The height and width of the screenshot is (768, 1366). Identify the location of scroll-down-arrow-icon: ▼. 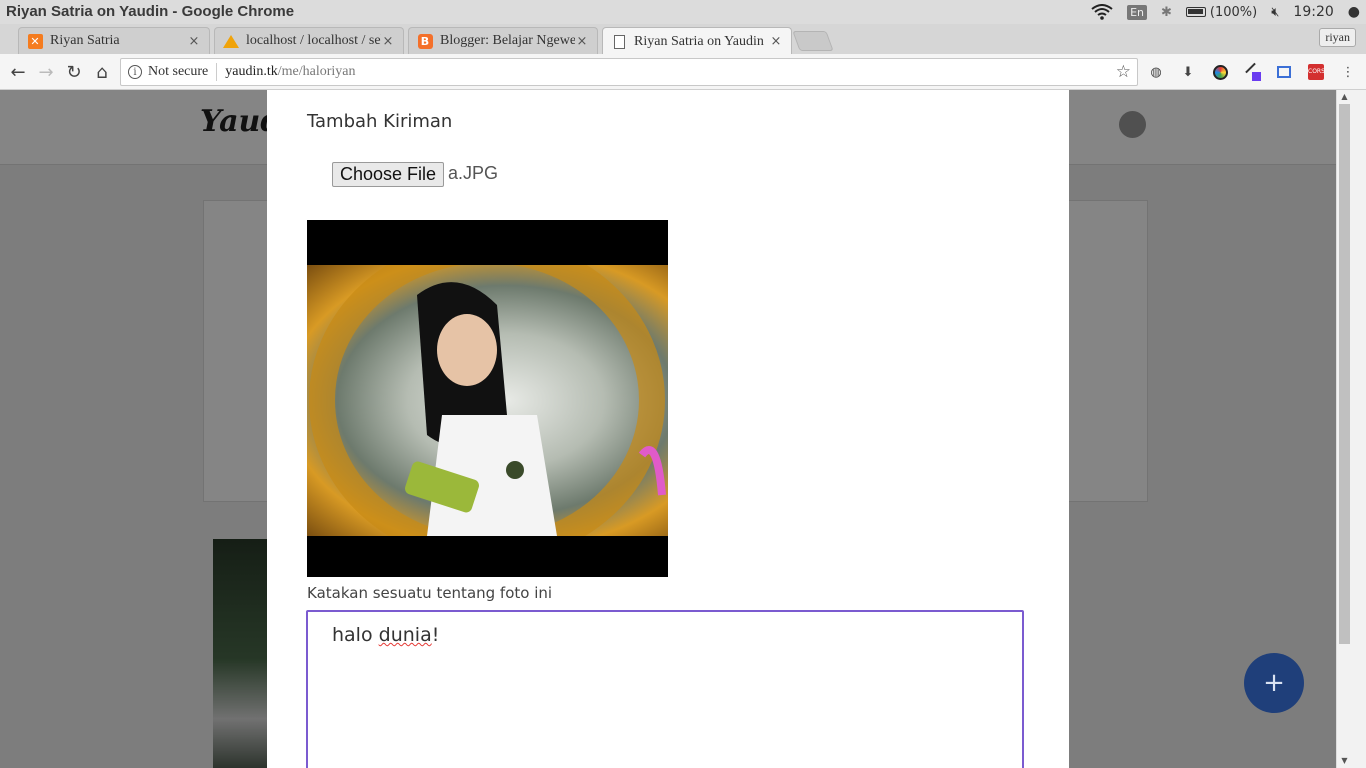
(1344, 761).